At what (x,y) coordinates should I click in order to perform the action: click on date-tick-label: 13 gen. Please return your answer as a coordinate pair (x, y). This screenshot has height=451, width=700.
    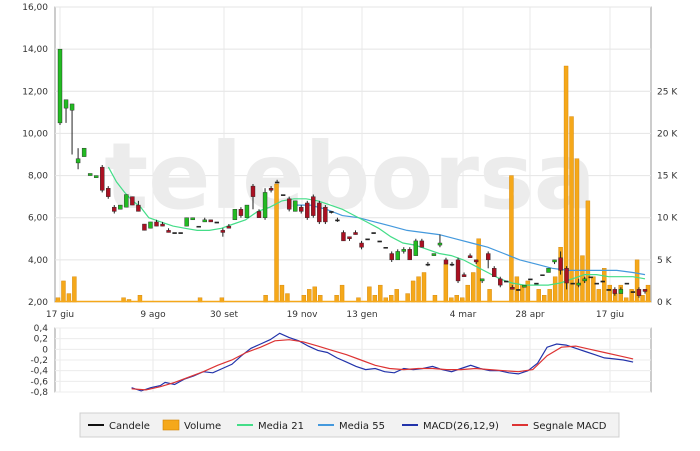
    Looking at the image, I should click on (361, 315).